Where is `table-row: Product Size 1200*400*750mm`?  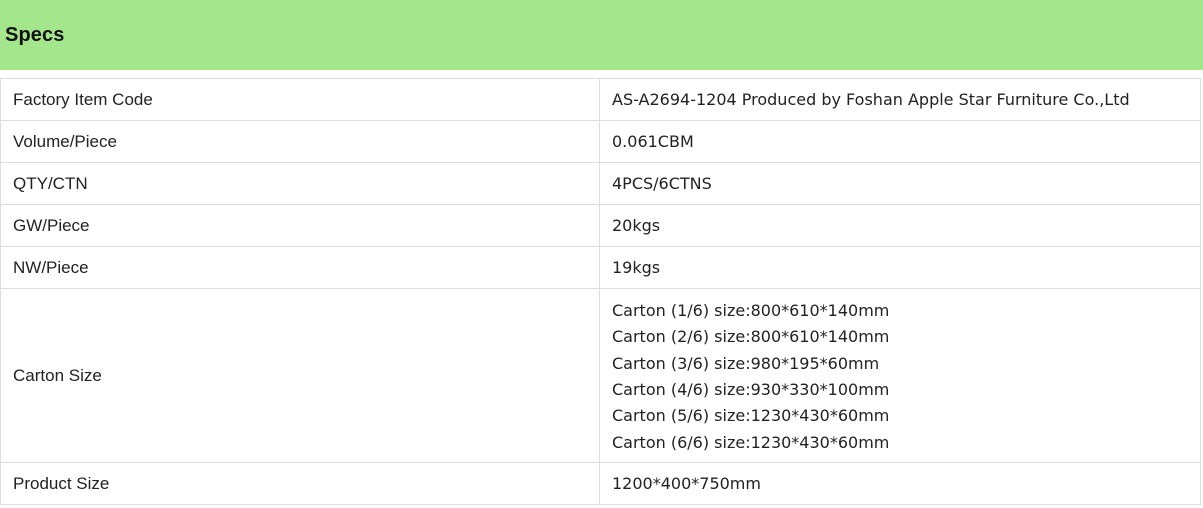 table-row: Product Size 1200*400*750mm is located at coordinates (600, 483).